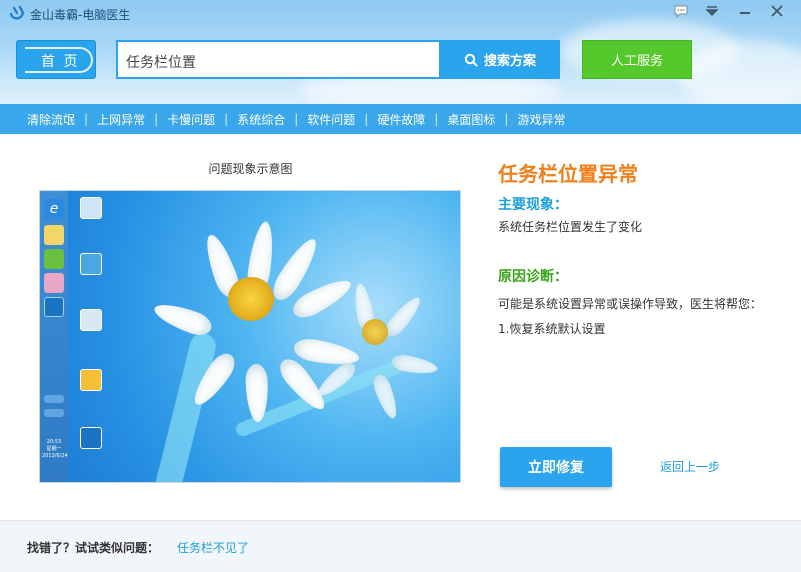 The height and width of the screenshot is (572, 801). I want to click on search-button: 搜索方案, so click(500, 59).